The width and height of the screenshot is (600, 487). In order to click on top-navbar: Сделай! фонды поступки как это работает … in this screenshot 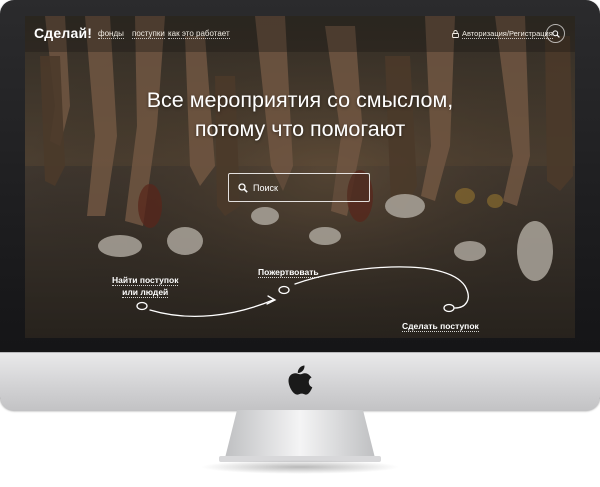, I will do `click(300, 33)`.